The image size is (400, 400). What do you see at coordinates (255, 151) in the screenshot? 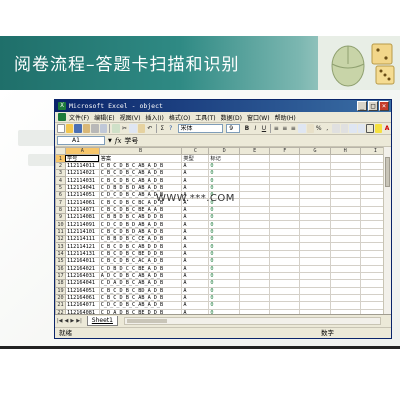
I see `column-header: E` at bounding box center [255, 151].